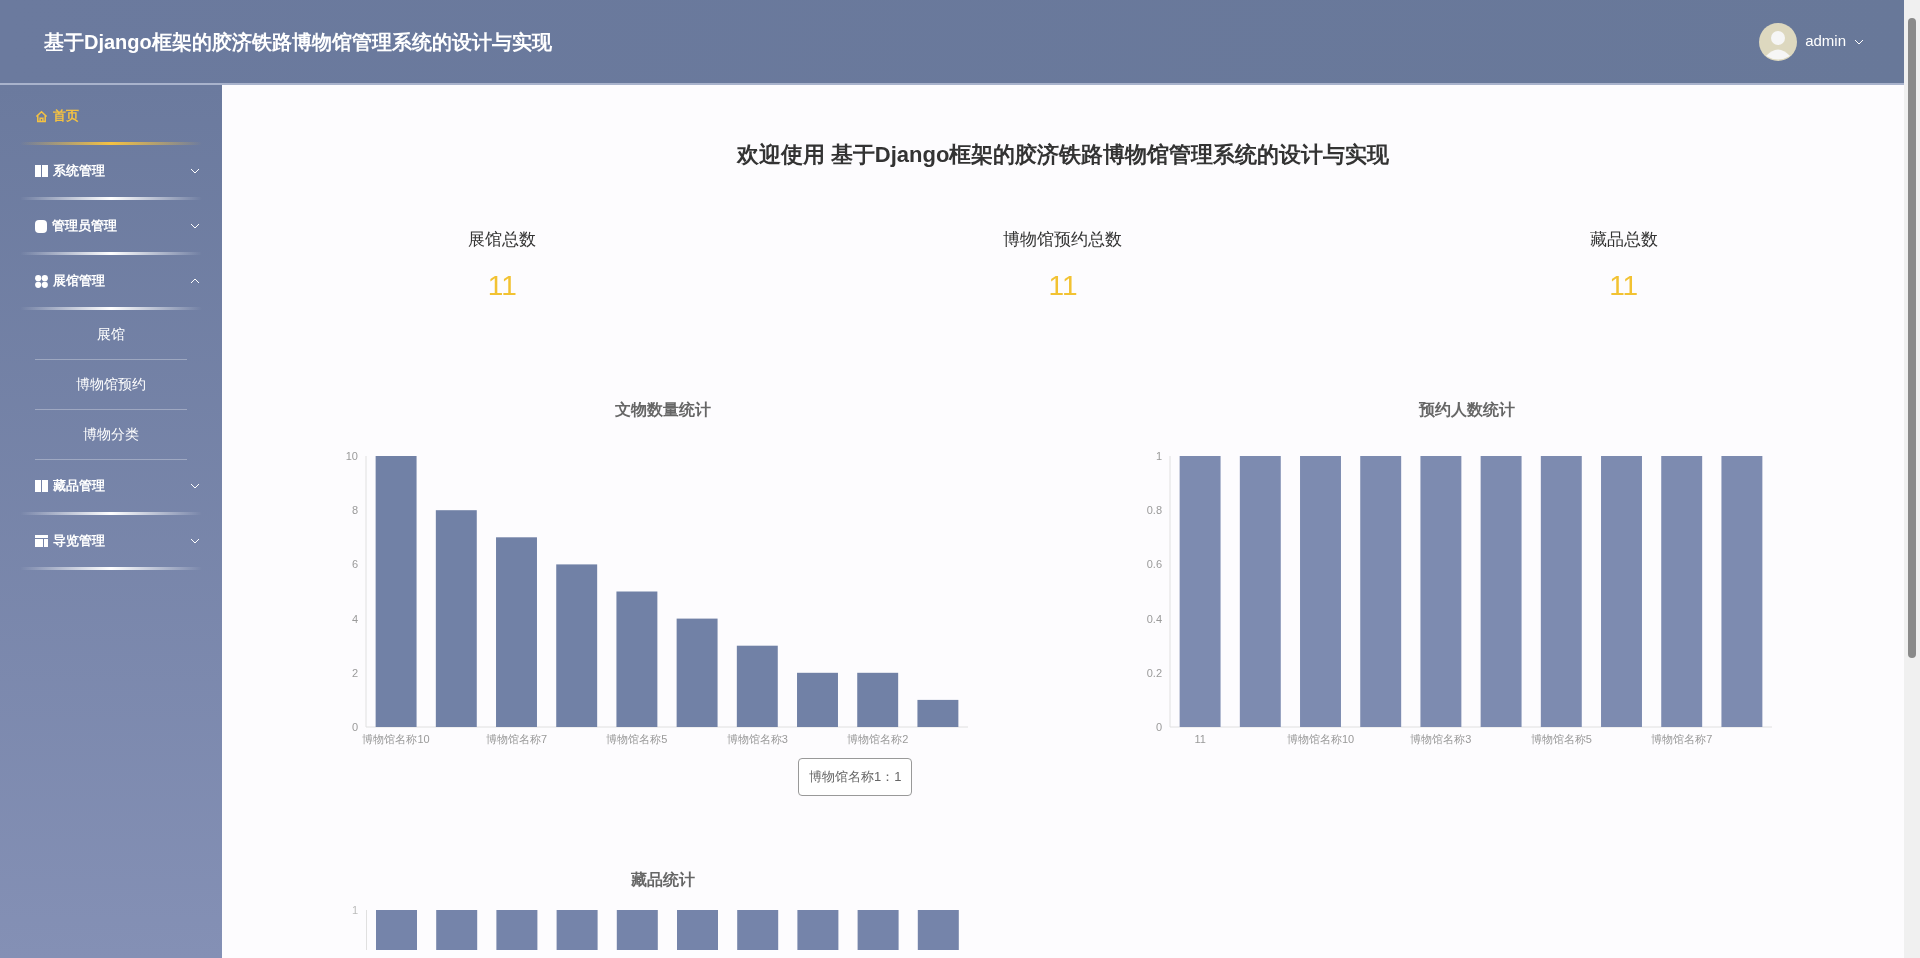  Describe the element at coordinates (502, 240) in the screenshot. I see `stat-label: 展馆总数` at that location.